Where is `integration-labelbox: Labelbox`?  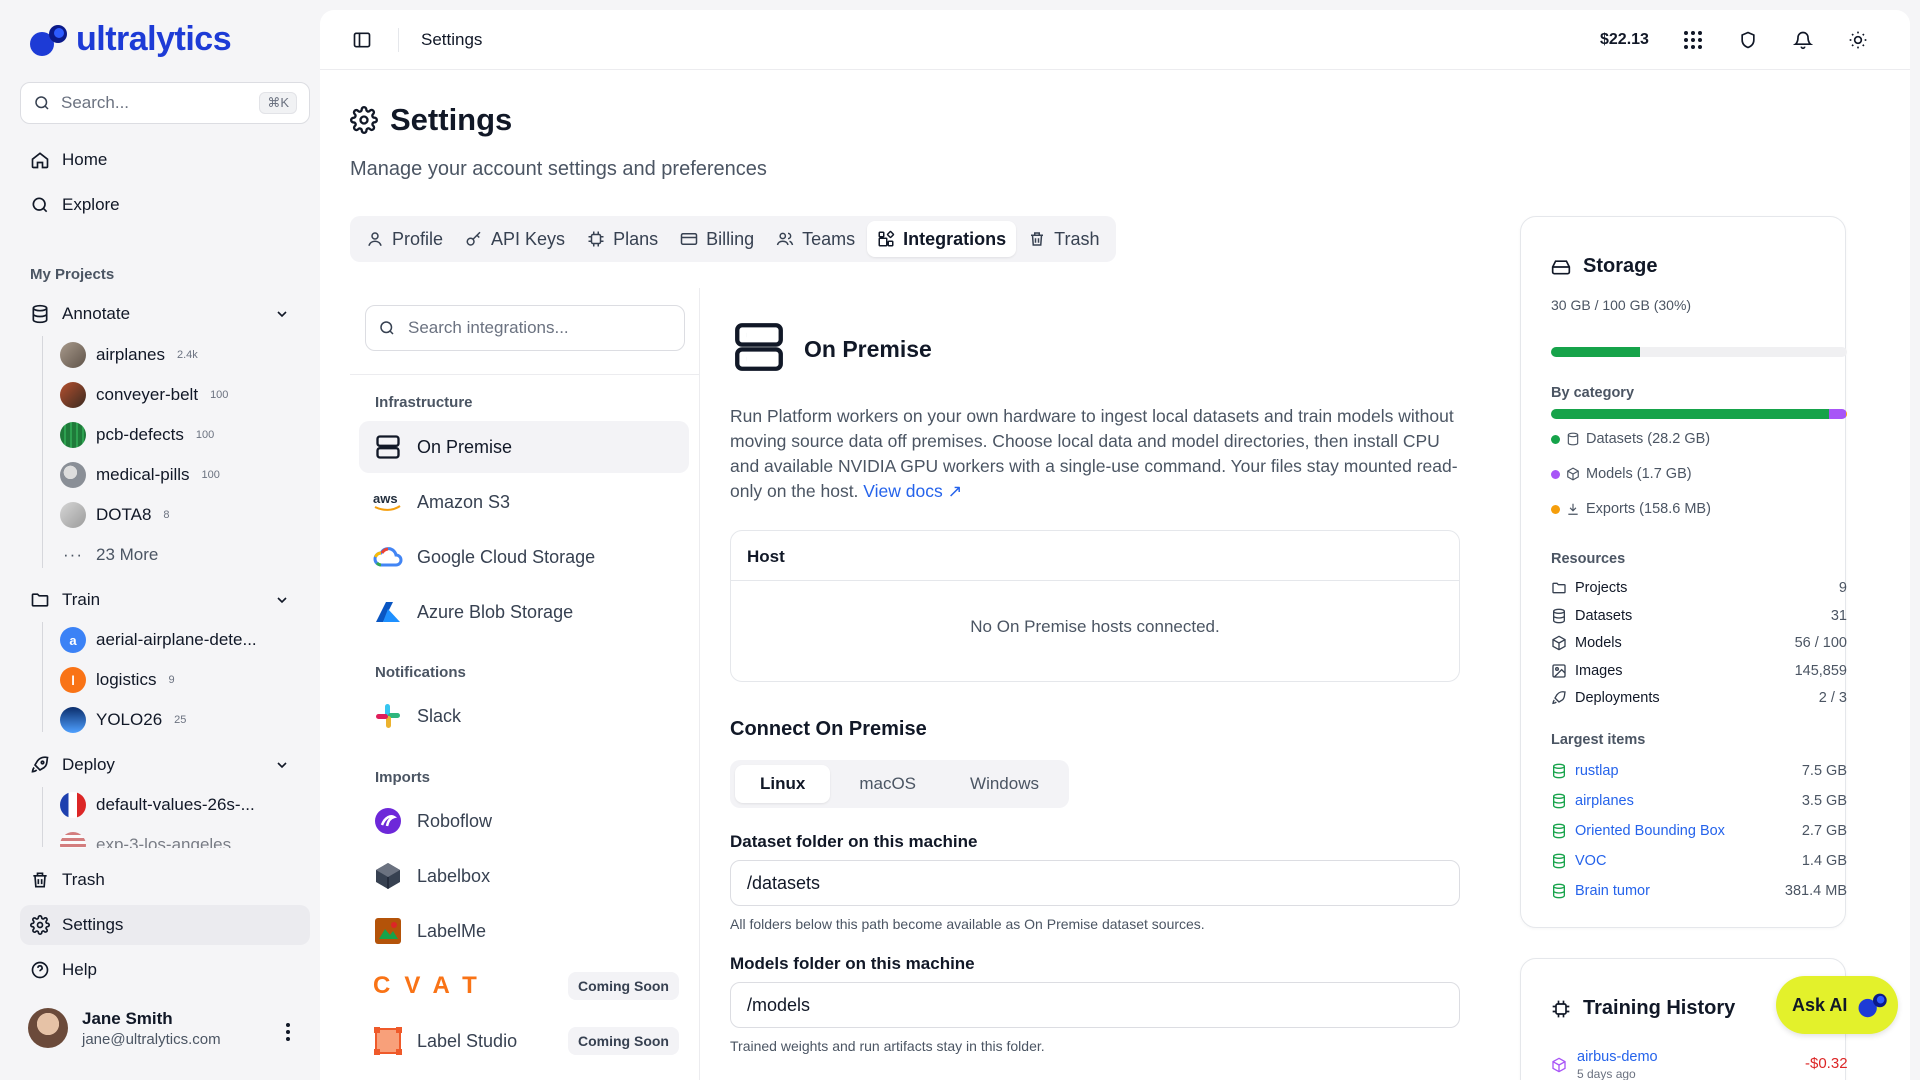
integration-labelbox: Labelbox is located at coordinates (524, 876).